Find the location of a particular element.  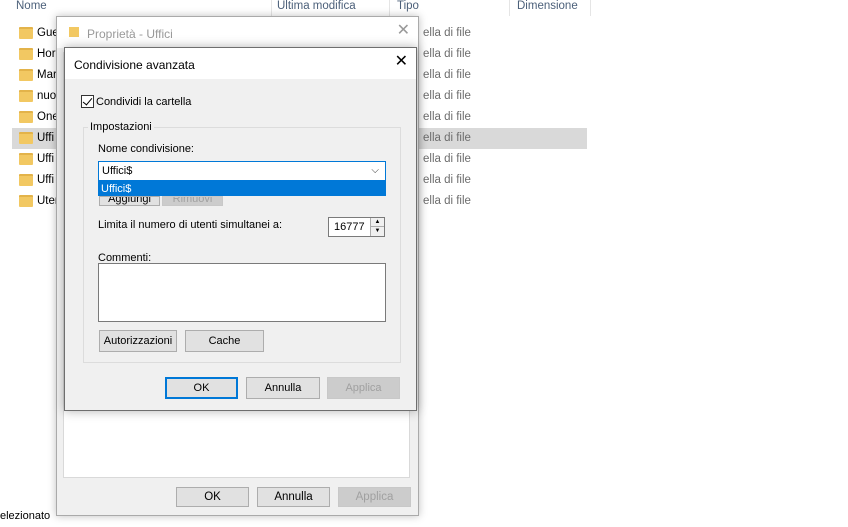

share-folder-checkbox is located at coordinates (87, 101).